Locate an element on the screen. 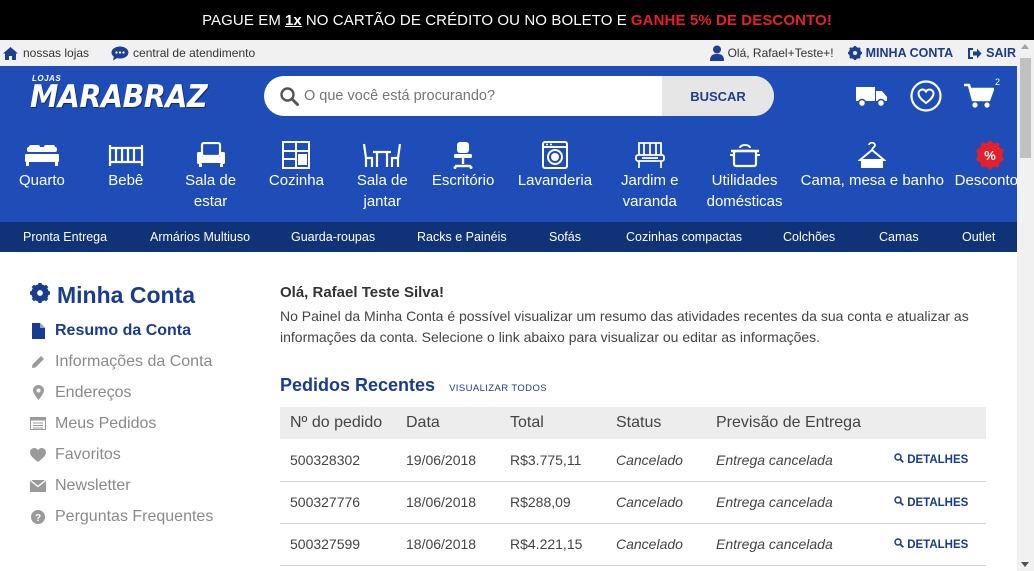  cart-button: 2 is located at coordinates (982, 95).